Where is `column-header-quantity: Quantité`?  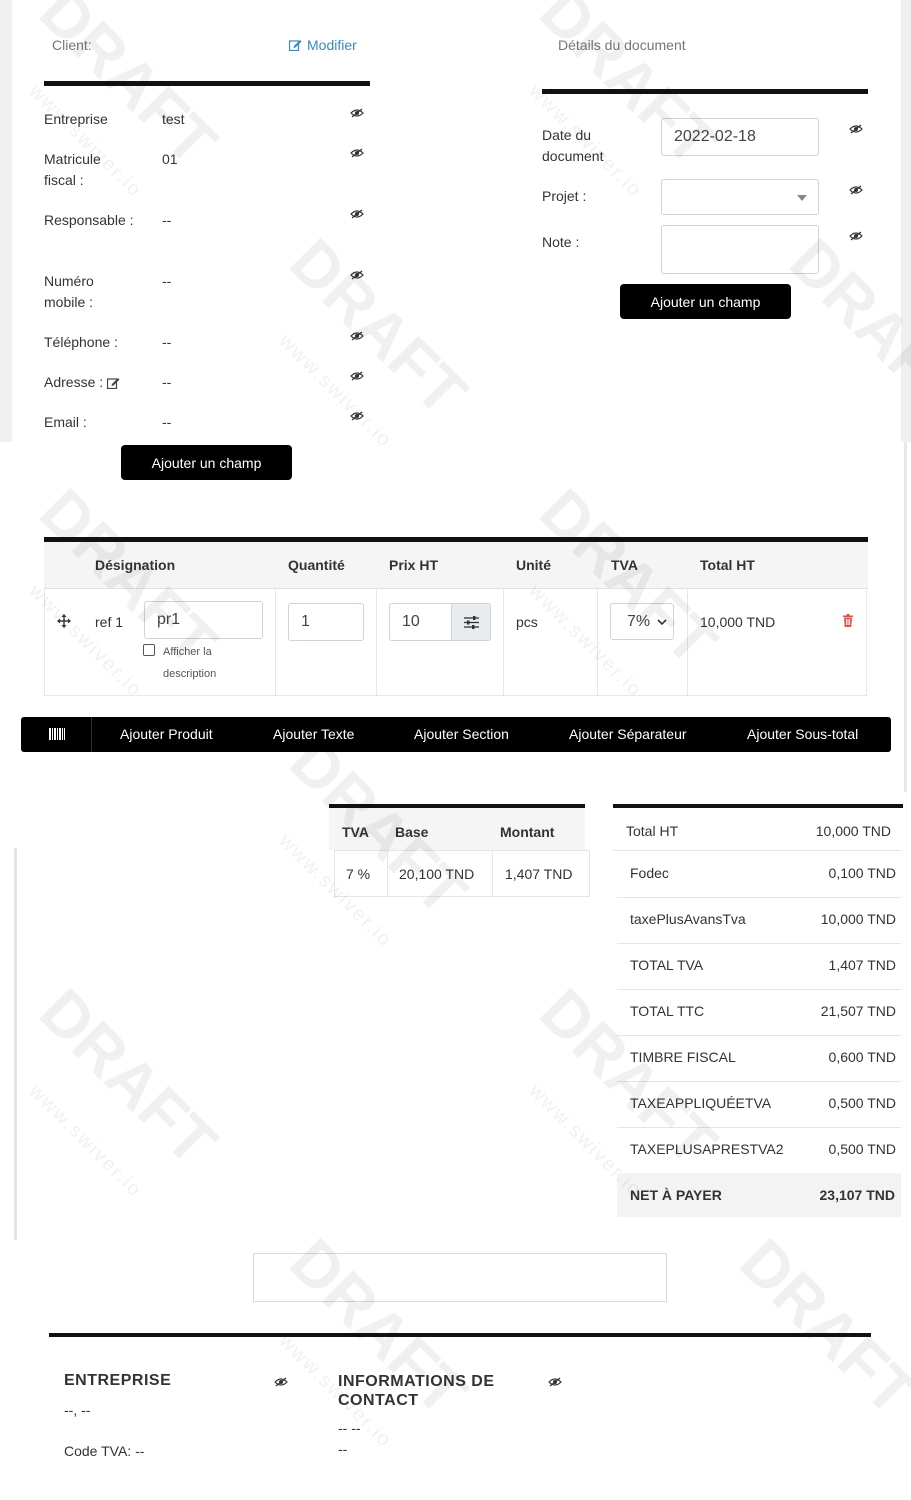
column-header-quantity: Quantité is located at coordinates (316, 565).